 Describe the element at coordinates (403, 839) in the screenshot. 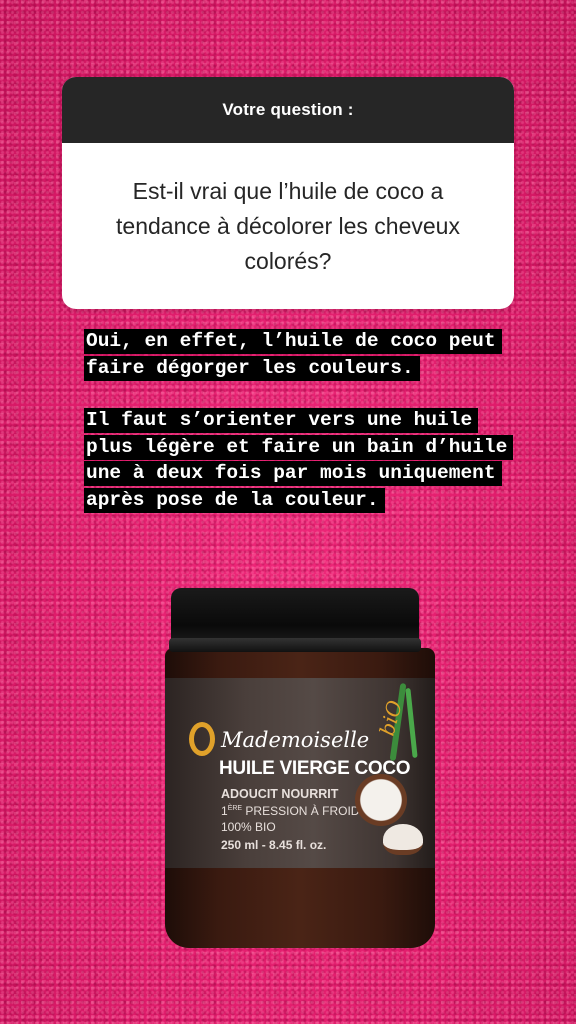

I see `coconut-piece-illustration` at that location.